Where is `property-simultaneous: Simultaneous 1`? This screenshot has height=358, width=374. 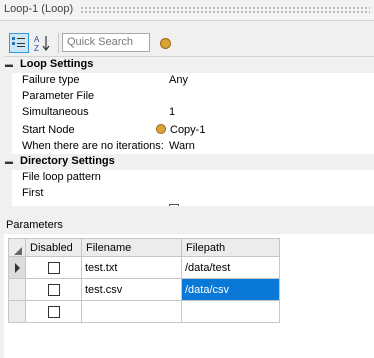
property-simultaneous: Simultaneous 1 is located at coordinates (189, 113).